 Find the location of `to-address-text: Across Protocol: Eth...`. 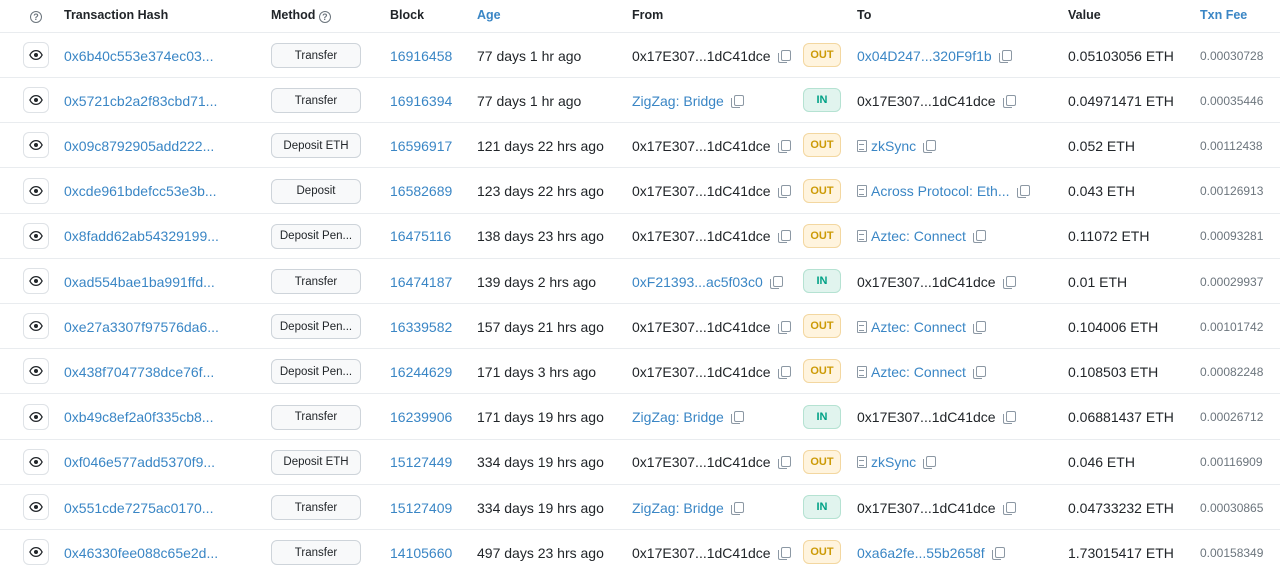

to-address-text: Across Protocol: Eth... is located at coordinates (940, 191).